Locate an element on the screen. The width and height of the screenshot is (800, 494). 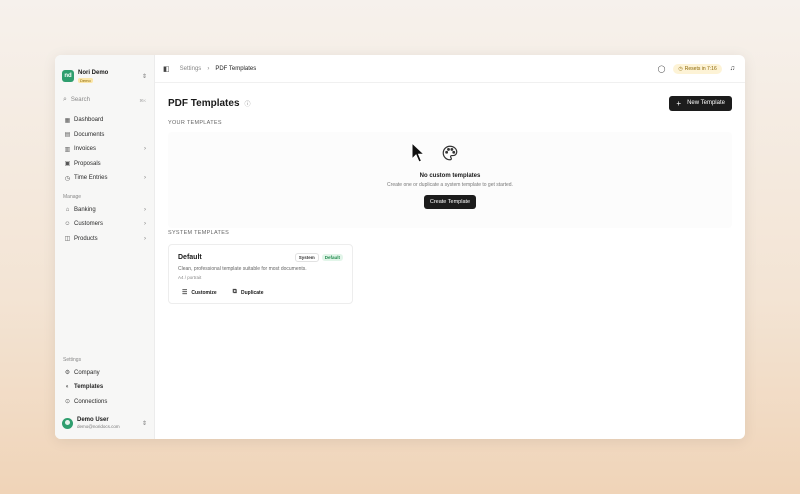
topbar-actions: ◯ ◷ Resets in 7:16 ♫ is located at coordinates (696, 68).